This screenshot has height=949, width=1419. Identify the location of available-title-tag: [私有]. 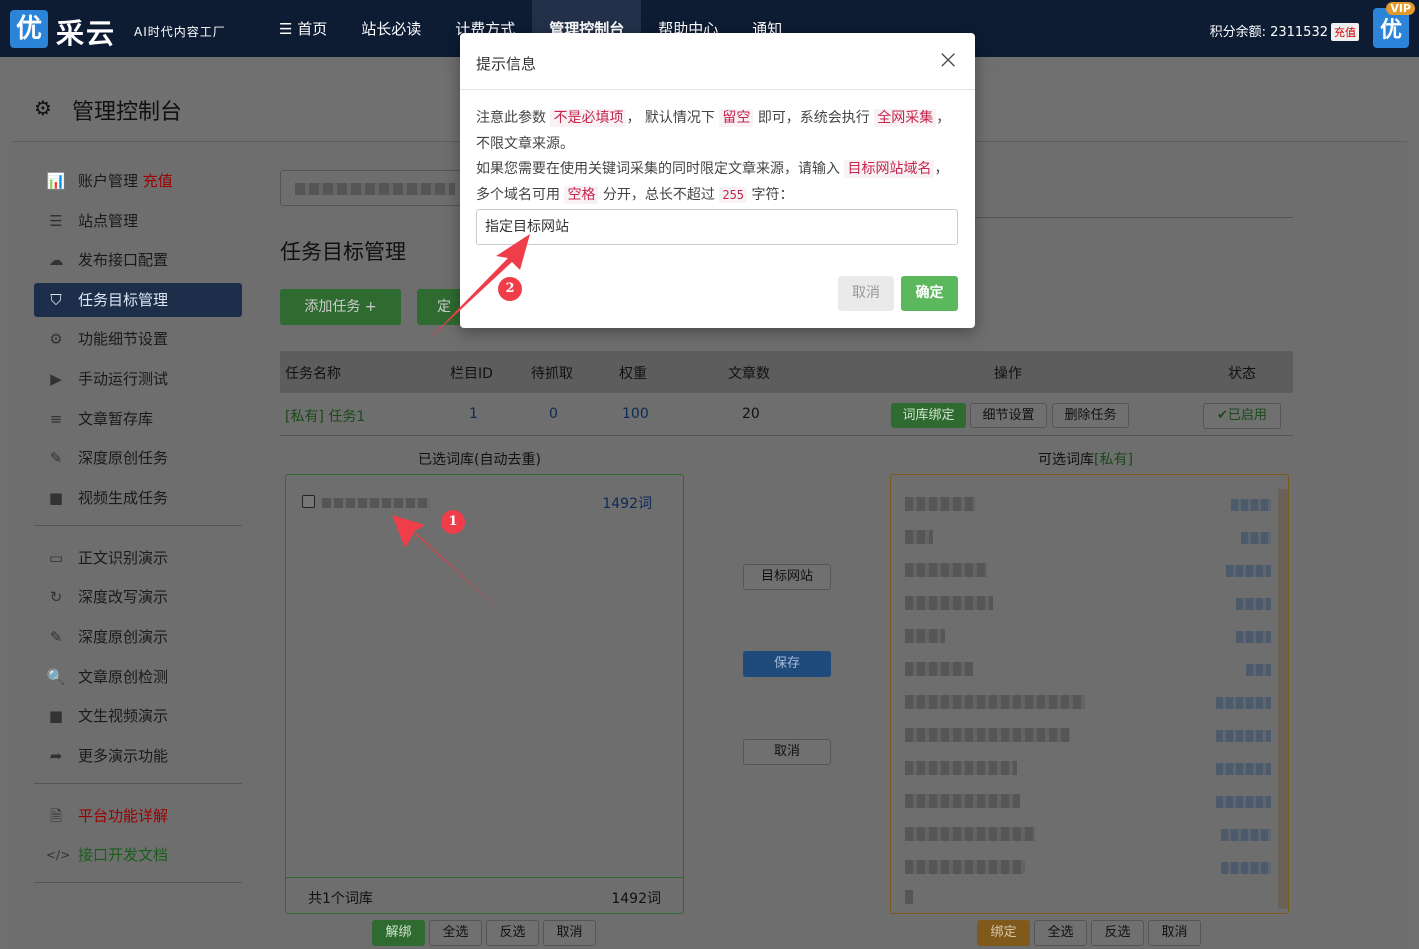
(1113, 460).